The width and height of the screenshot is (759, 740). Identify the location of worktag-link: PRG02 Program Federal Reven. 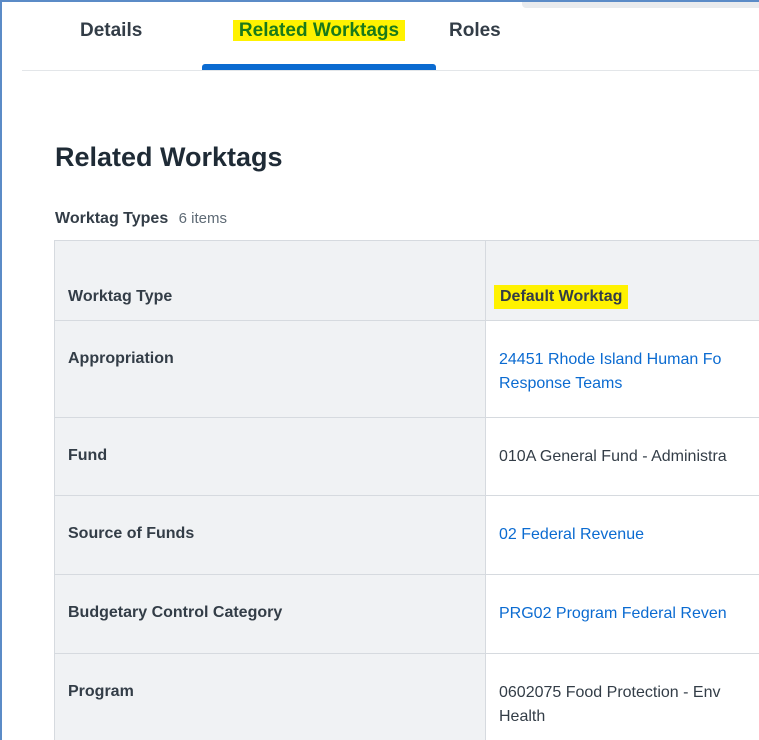
(613, 614).